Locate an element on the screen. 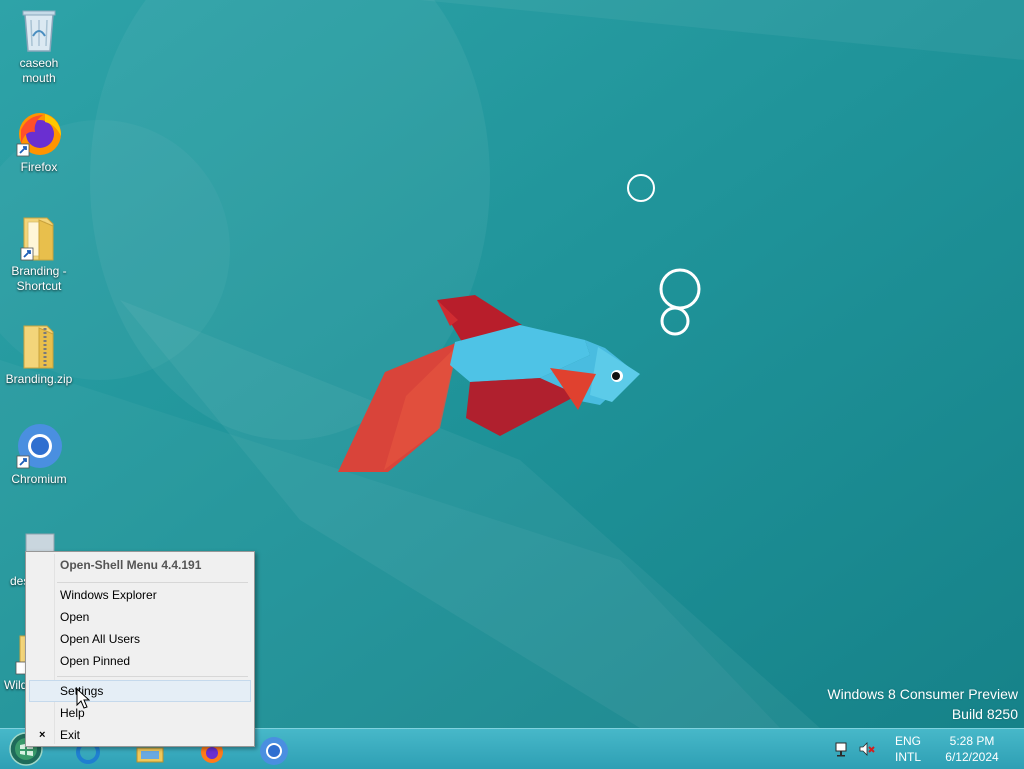 The height and width of the screenshot is (769, 1024). clock-date: 6/12/2024 is located at coordinates (972, 757).